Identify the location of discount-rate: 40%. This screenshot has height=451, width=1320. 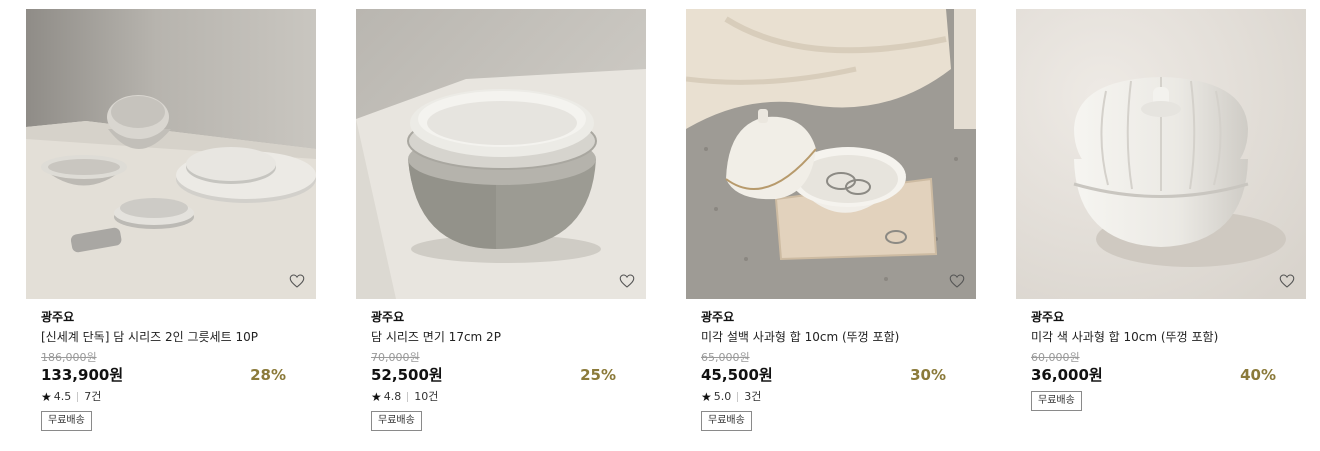
(1258, 375).